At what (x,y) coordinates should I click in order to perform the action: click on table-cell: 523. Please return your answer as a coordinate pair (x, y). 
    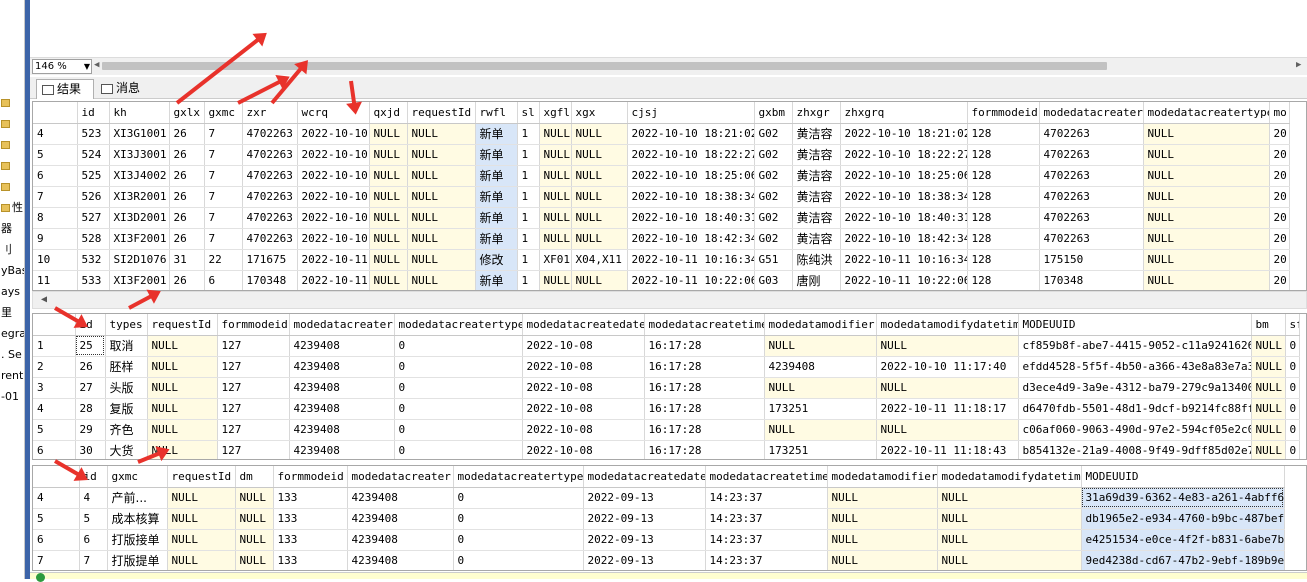
    Looking at the image, I should click on (93, 134).